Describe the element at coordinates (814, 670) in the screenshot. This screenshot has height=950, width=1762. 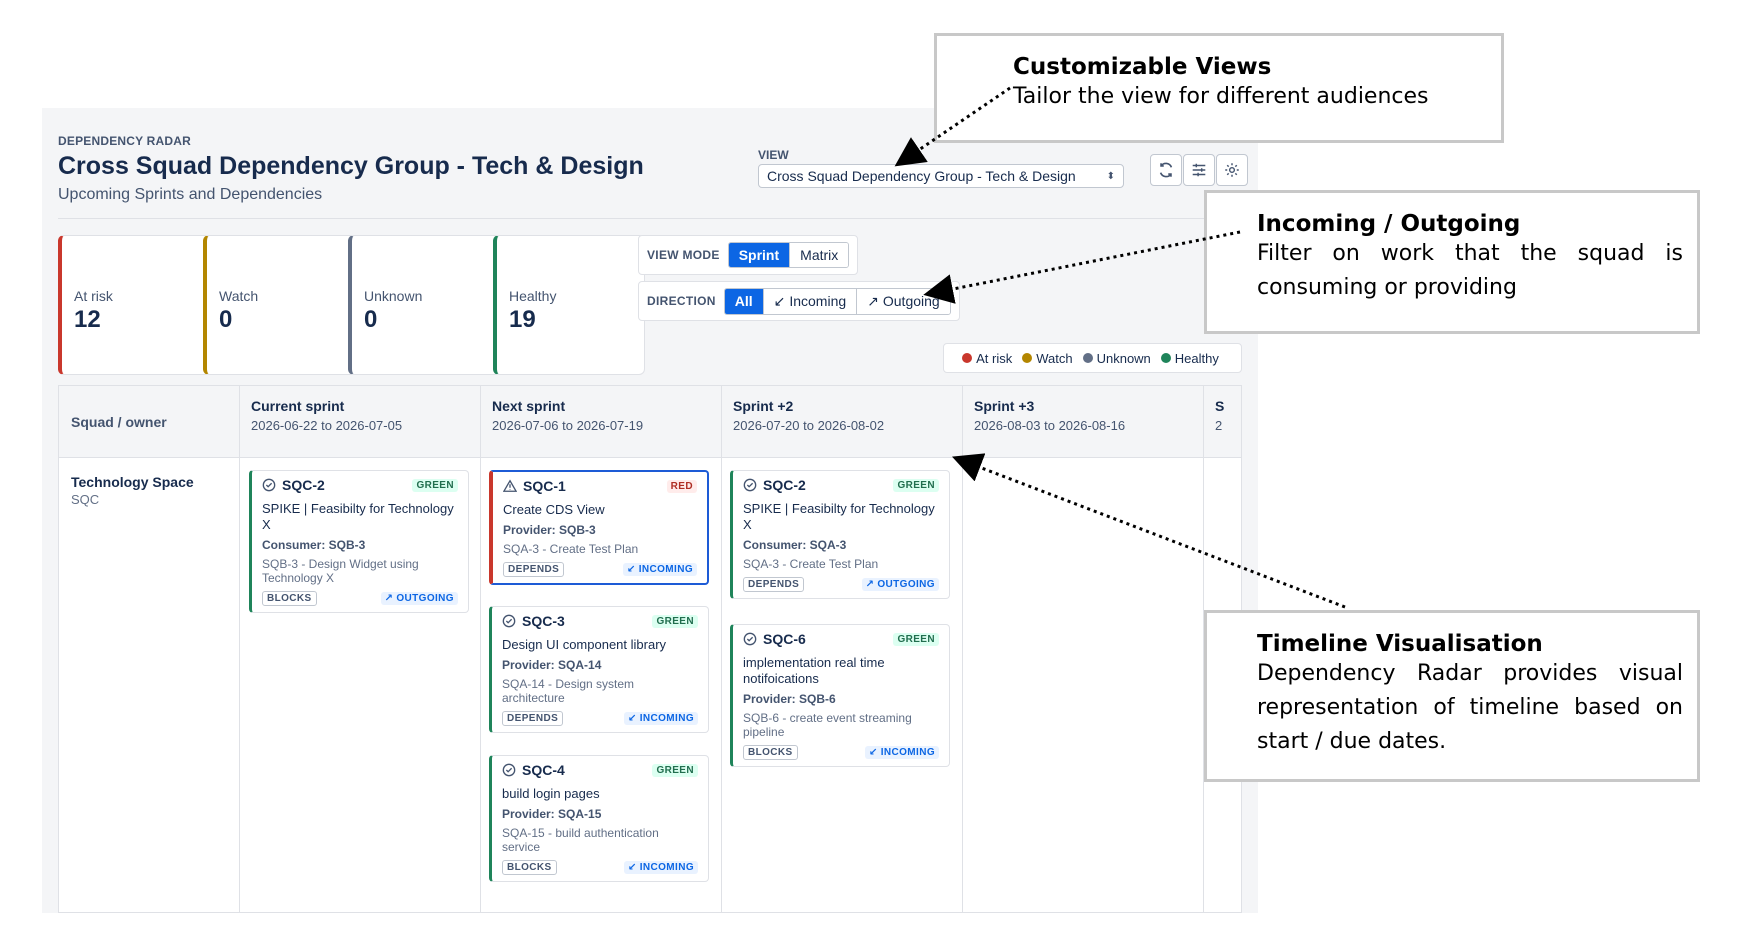
I see `card-title: implementation real time notifoications` at that location.